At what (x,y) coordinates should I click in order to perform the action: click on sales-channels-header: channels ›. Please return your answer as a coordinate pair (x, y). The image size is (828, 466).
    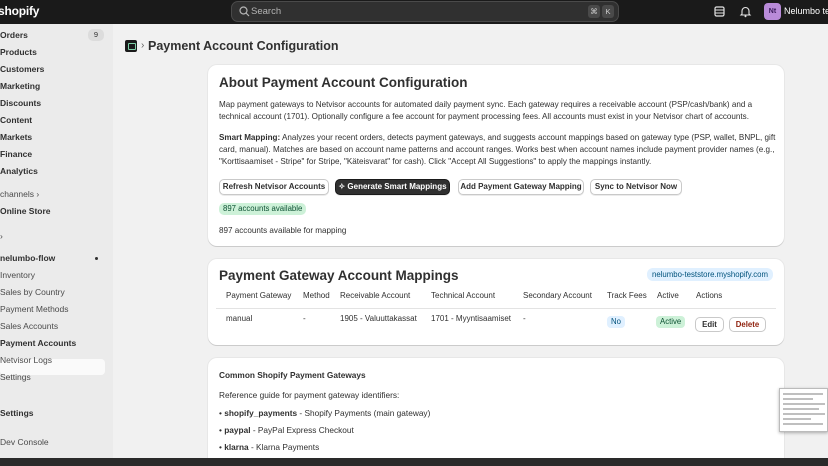
    Looking at the image, I should click on (19, 194).